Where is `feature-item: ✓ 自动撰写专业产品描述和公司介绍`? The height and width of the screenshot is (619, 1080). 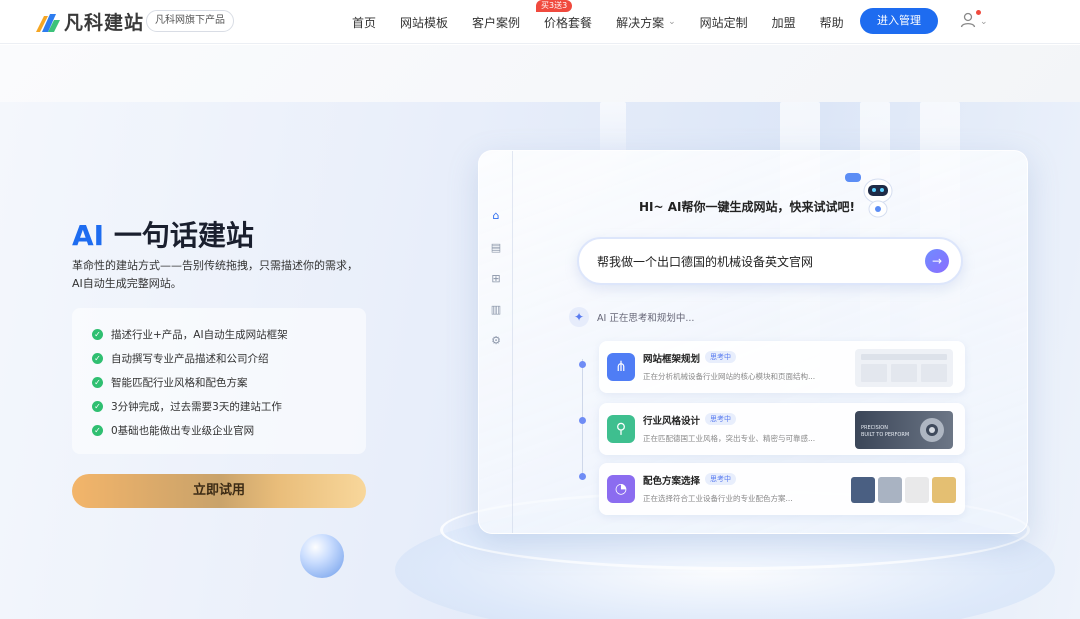 feature-item: ✓ 自动撰写专业产品描述和公司介绍 is located at coordinates (229, 358).